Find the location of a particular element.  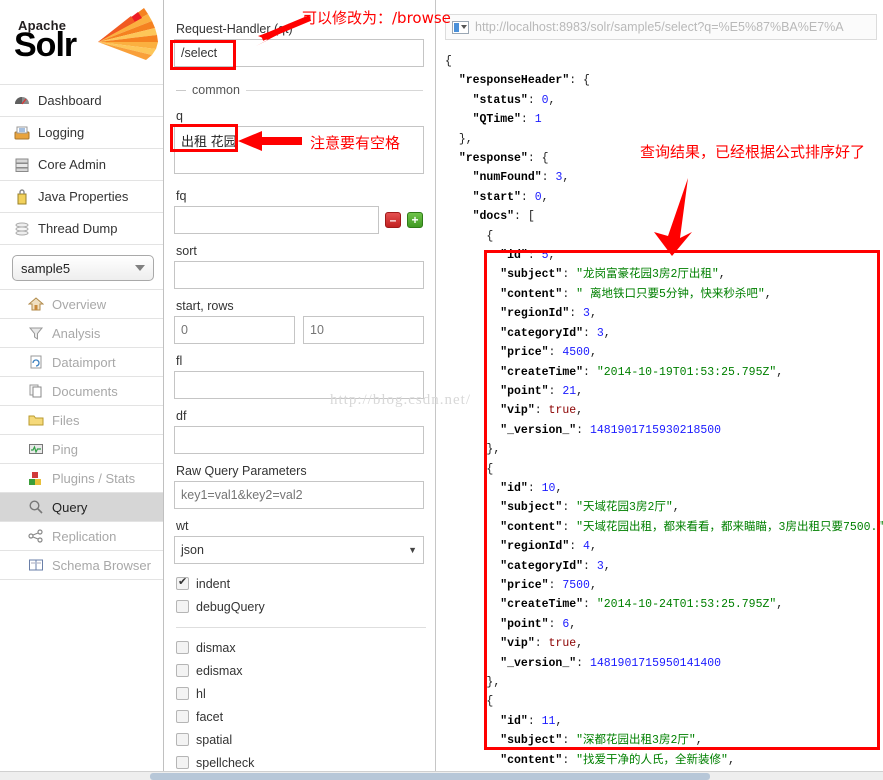

sidebar-item-label: Documents is located at coordinates (85, 391).